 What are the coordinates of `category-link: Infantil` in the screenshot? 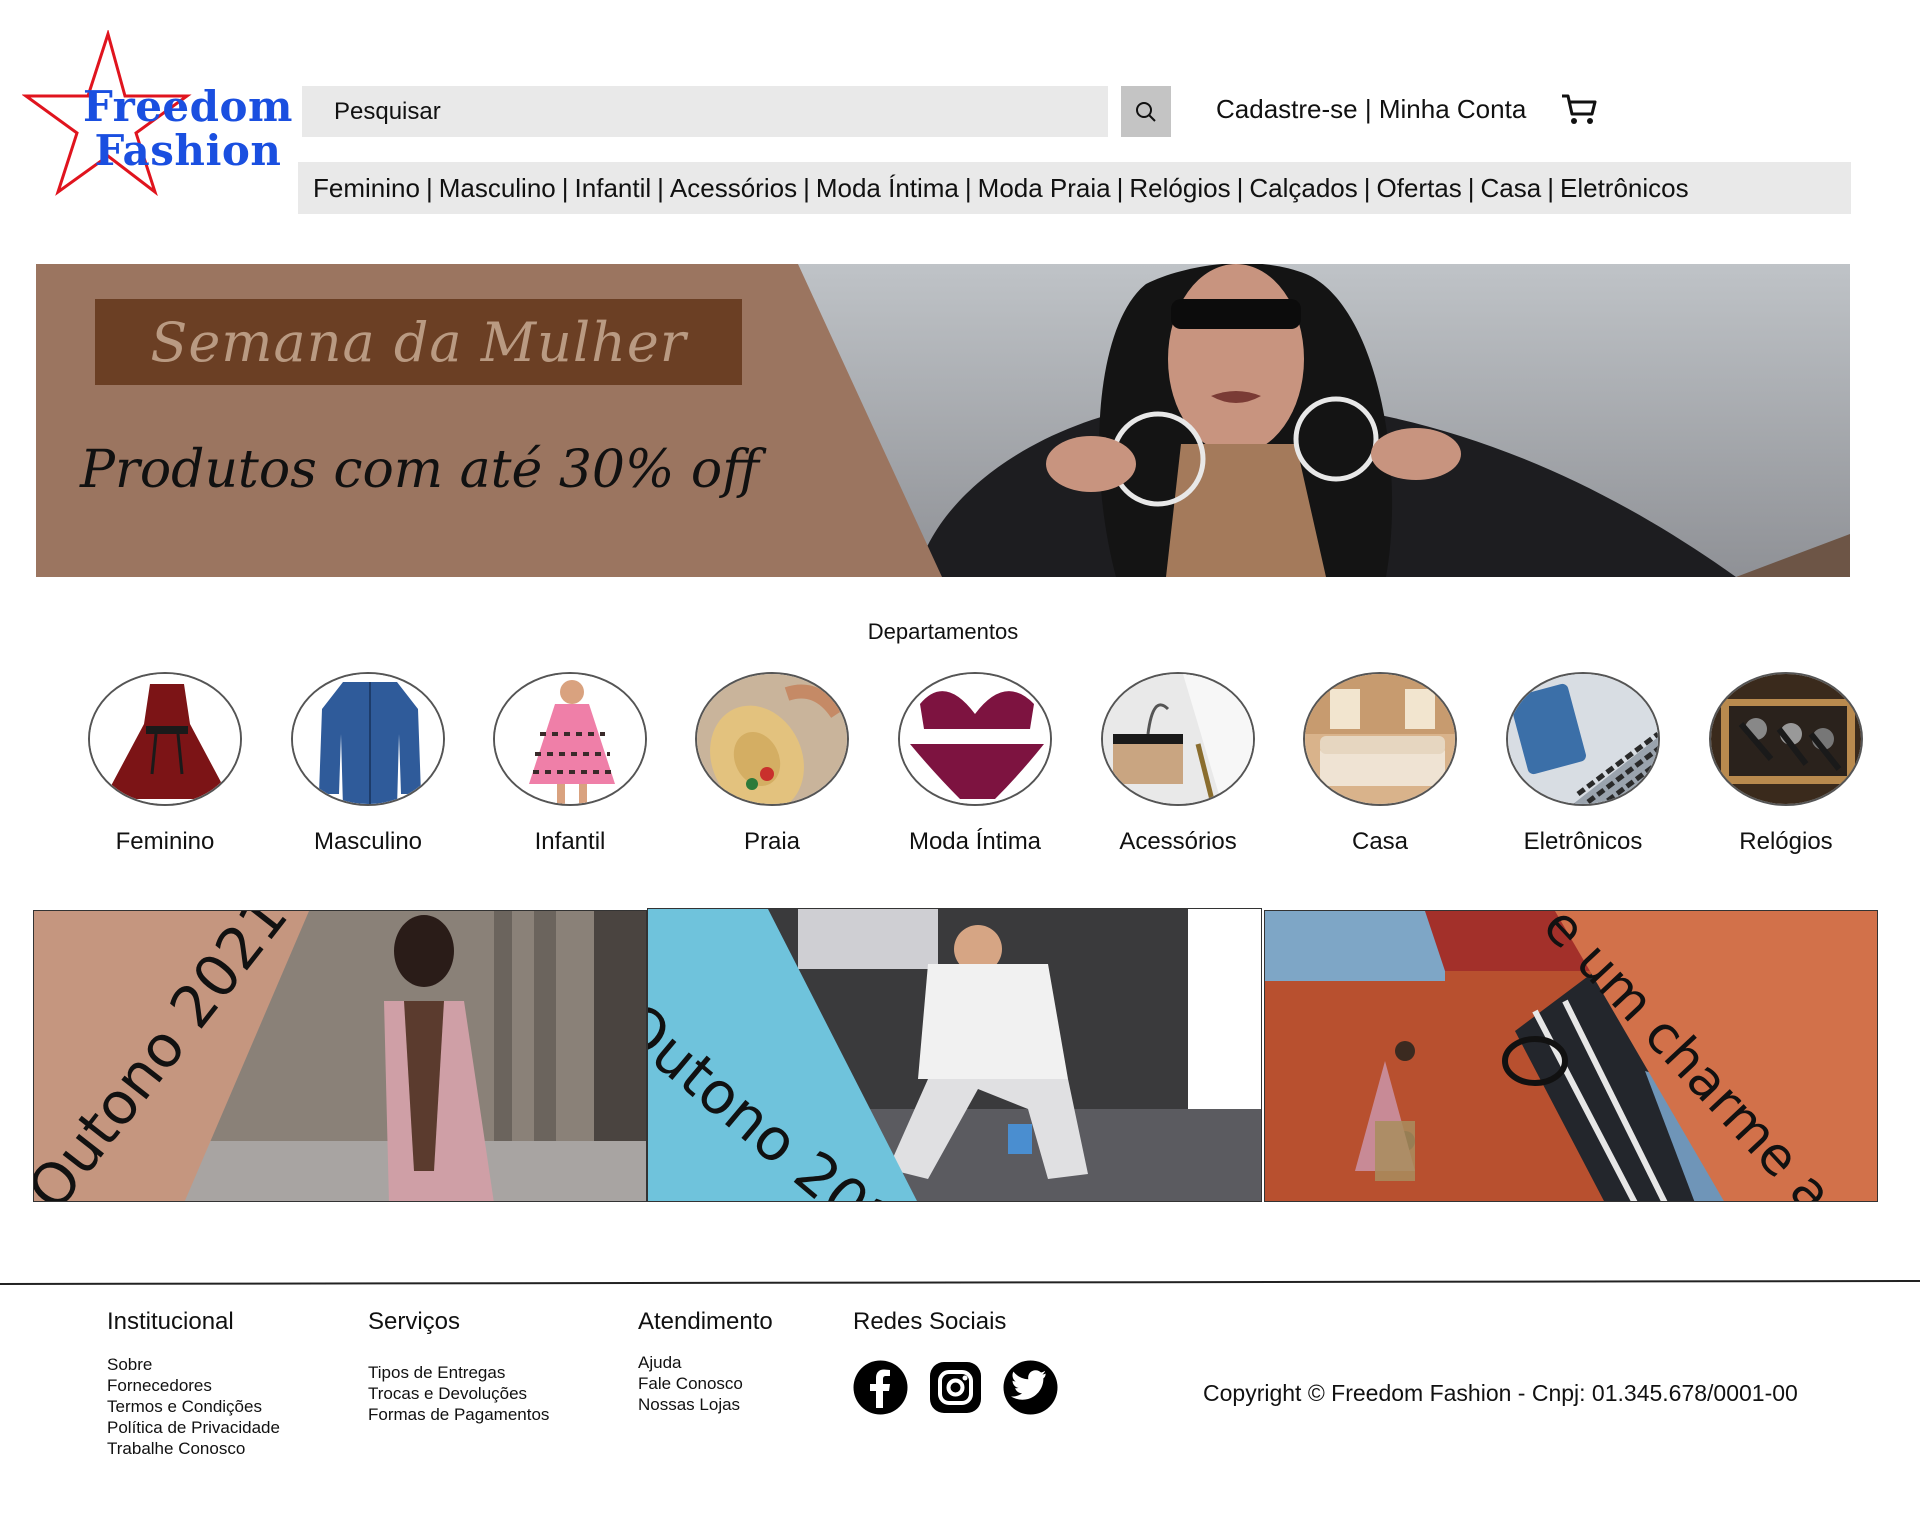 It's located at (613, 188).